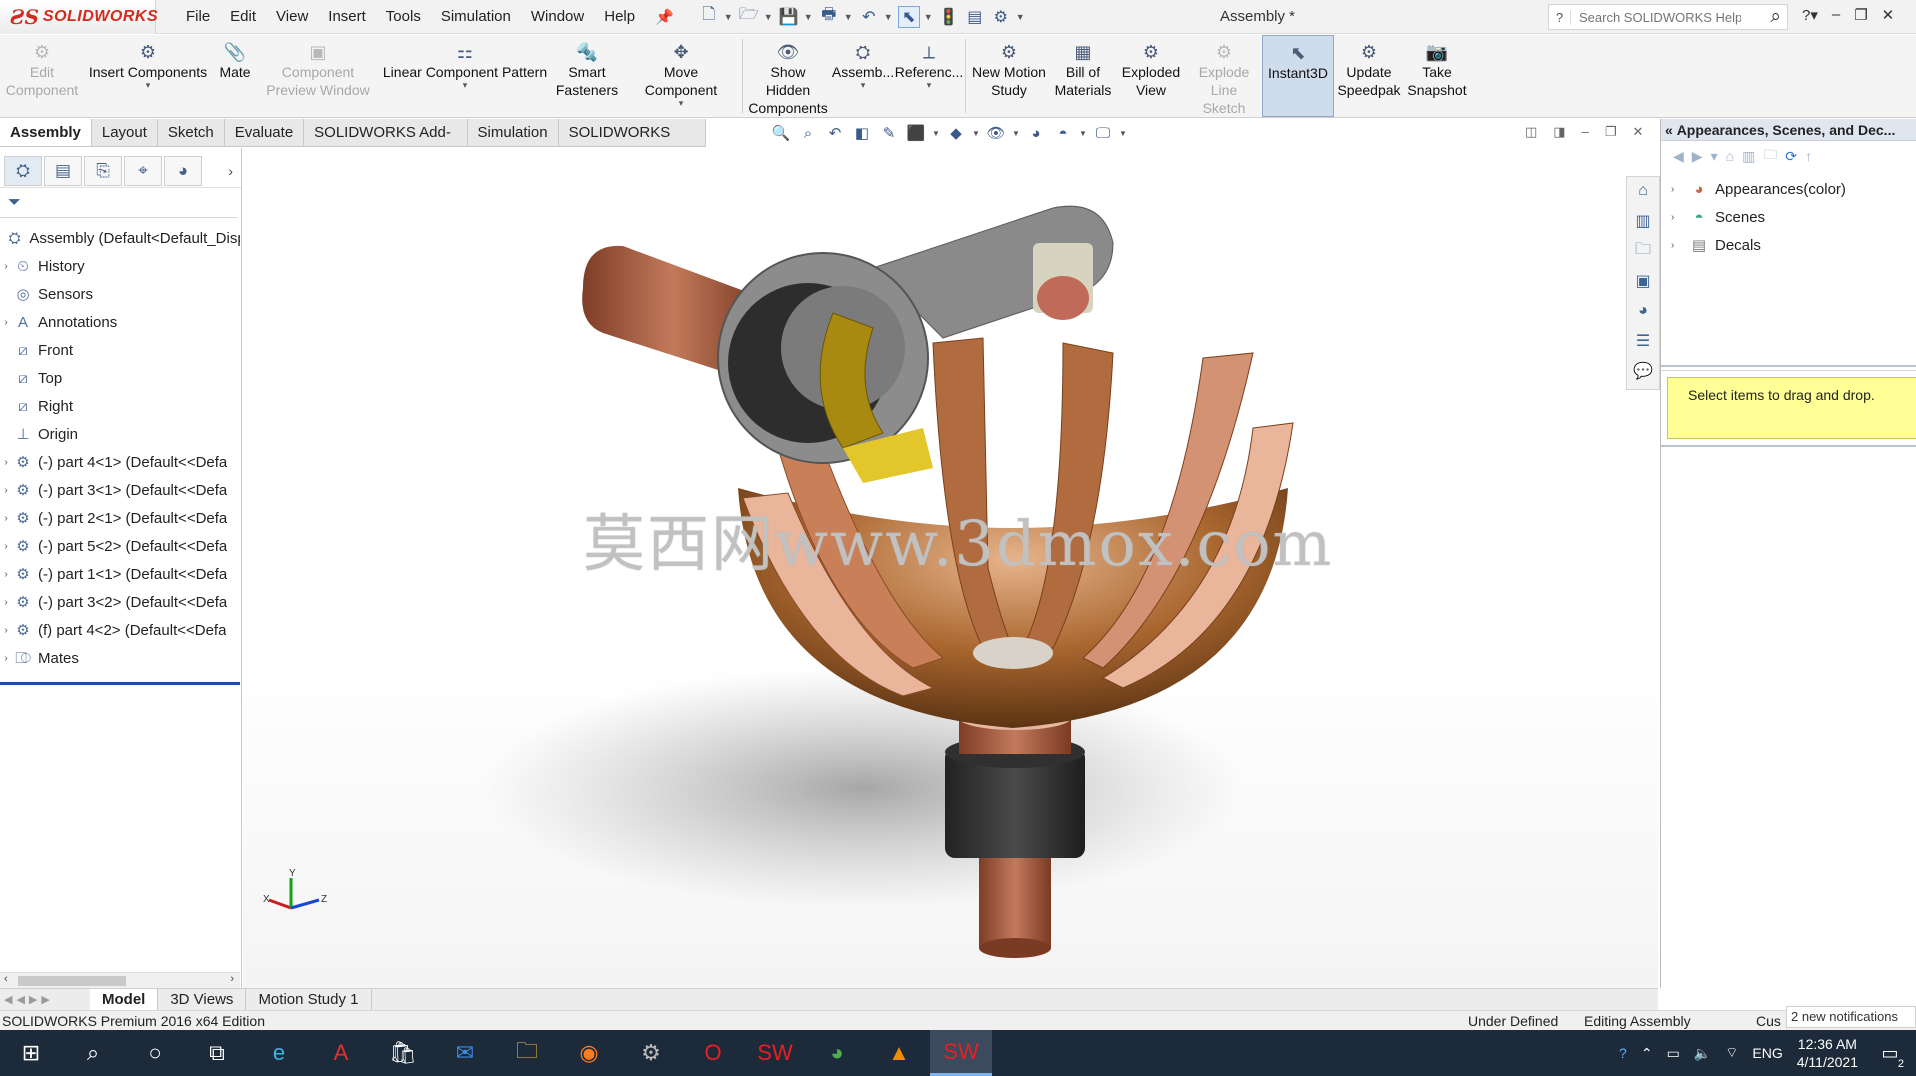  What do you see at coordinates (1778, 17) in the screenshot?
I see `search-icon: ⌕` at bounding box center [1778, 17].